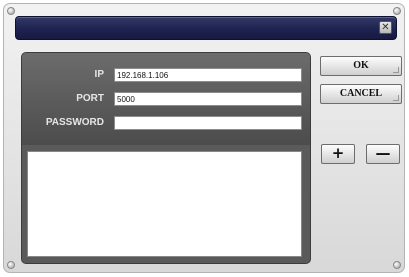 This screenshot has width=409, height=277. Describe the element at coordinates (385, 27) in the screenshot. I see `close-icon: ✕` at that location.